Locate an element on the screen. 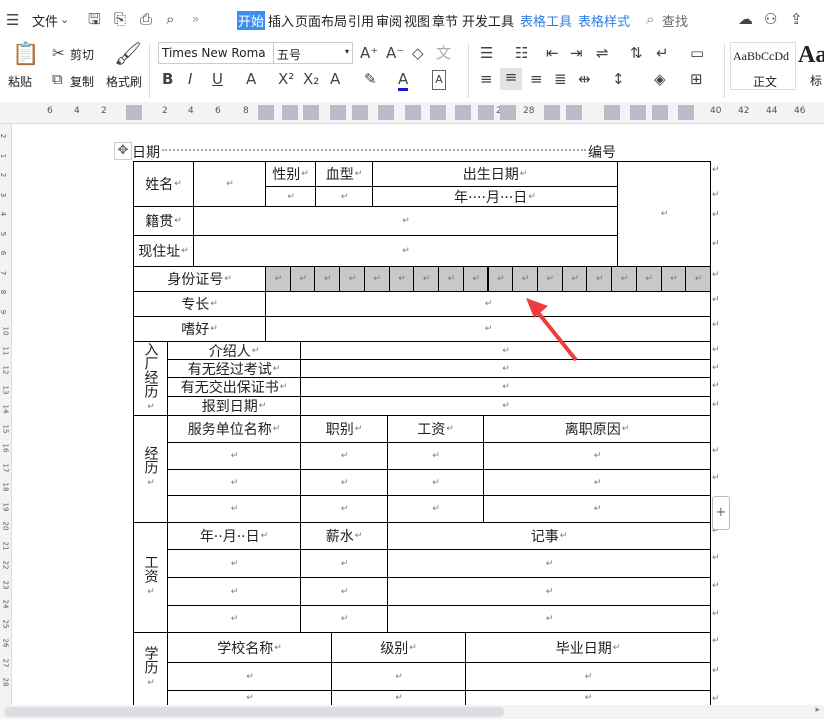 The width and height of the screenshot is (824, 719). report-date-label: 报到日期 is located at coordinates (234, 406).